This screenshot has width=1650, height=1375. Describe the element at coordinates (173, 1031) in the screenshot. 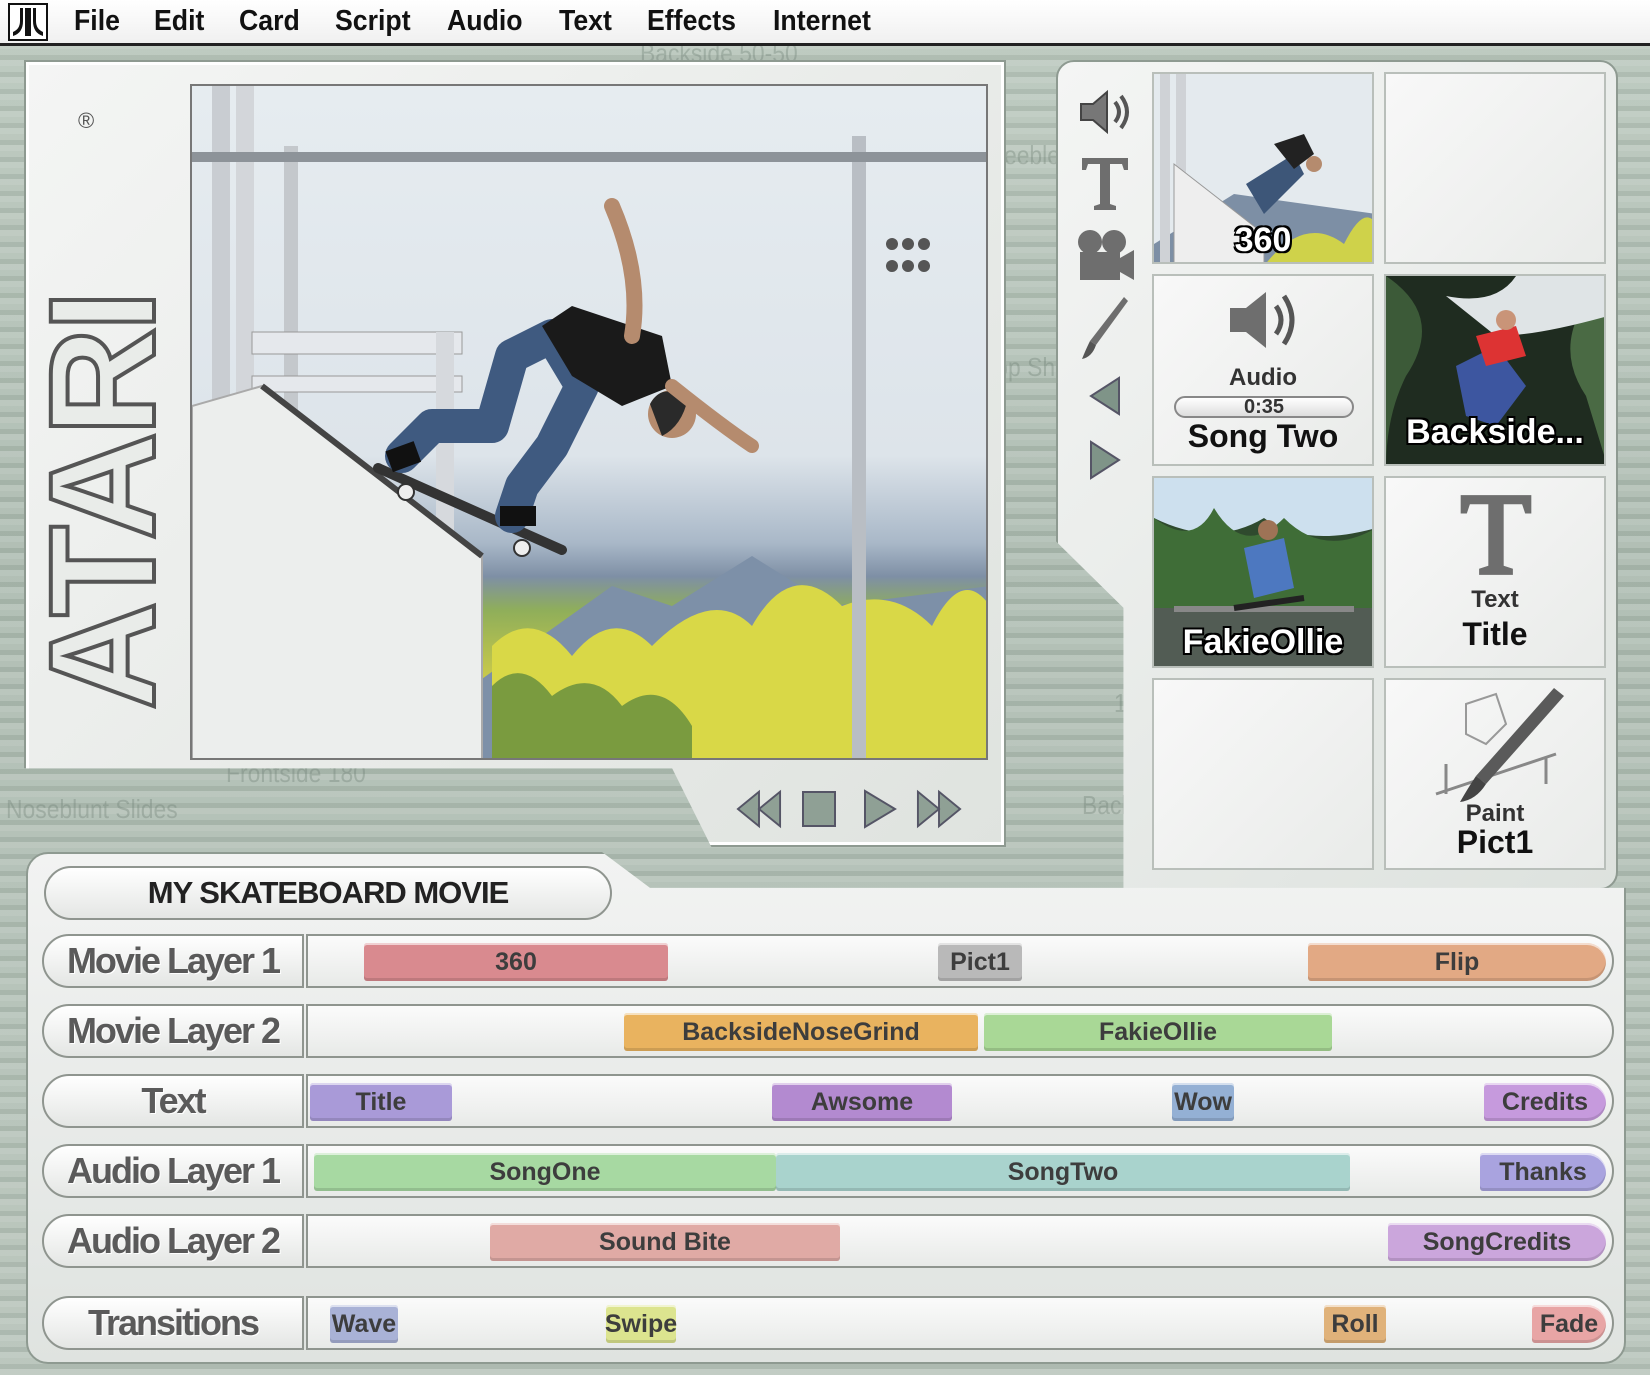

I see `row-label-movie-layer-2: Movie Layer 2` at that location.